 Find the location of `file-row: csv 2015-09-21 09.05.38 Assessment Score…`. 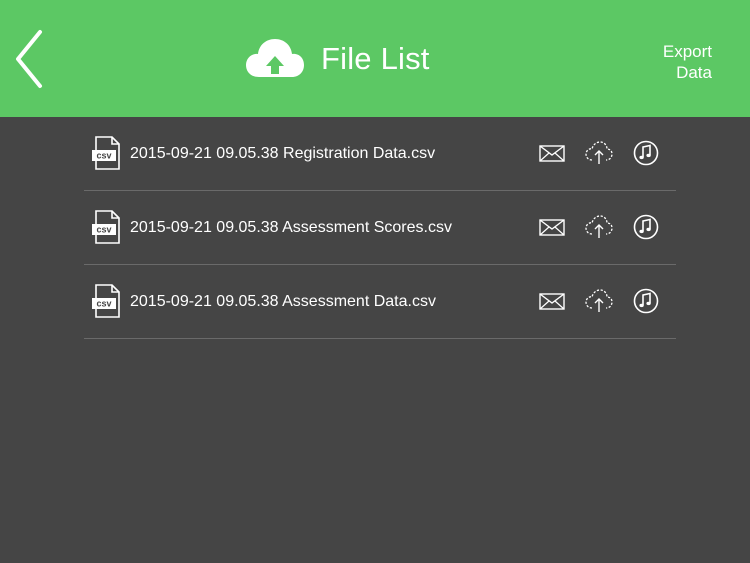

file-row: csv 2015-09-21 09.05.38 Assessment Score… is located at coordinates (380, 228).